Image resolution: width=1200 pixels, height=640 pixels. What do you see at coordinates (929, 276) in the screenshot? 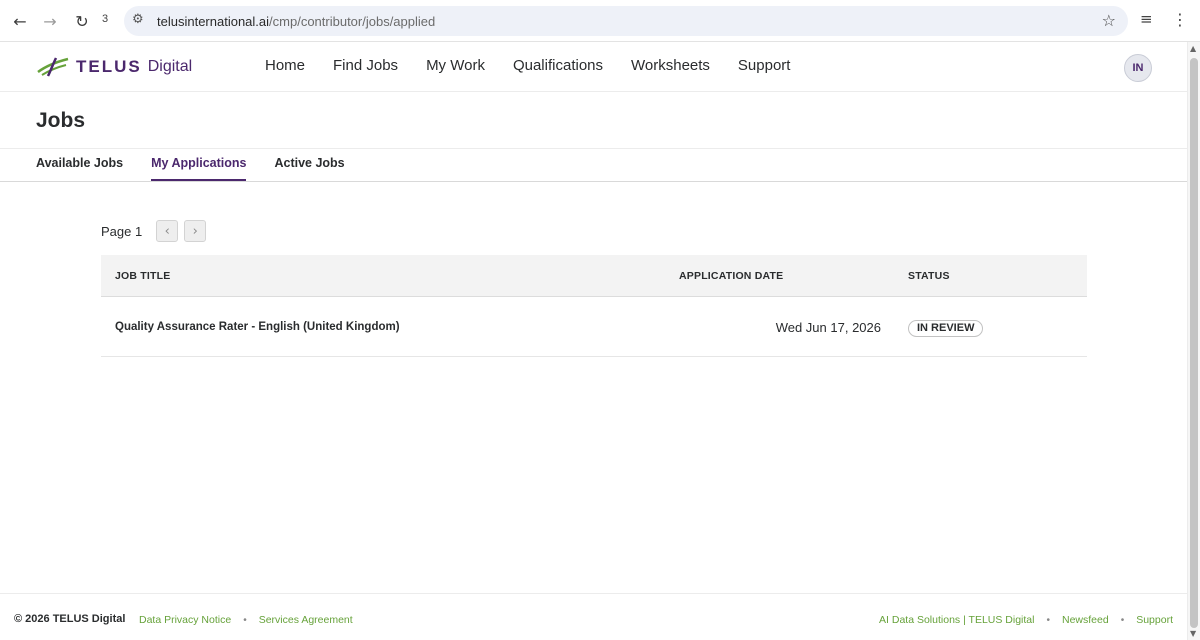
I see `column-header-status: STATUS` at bounding box center [929, 276].